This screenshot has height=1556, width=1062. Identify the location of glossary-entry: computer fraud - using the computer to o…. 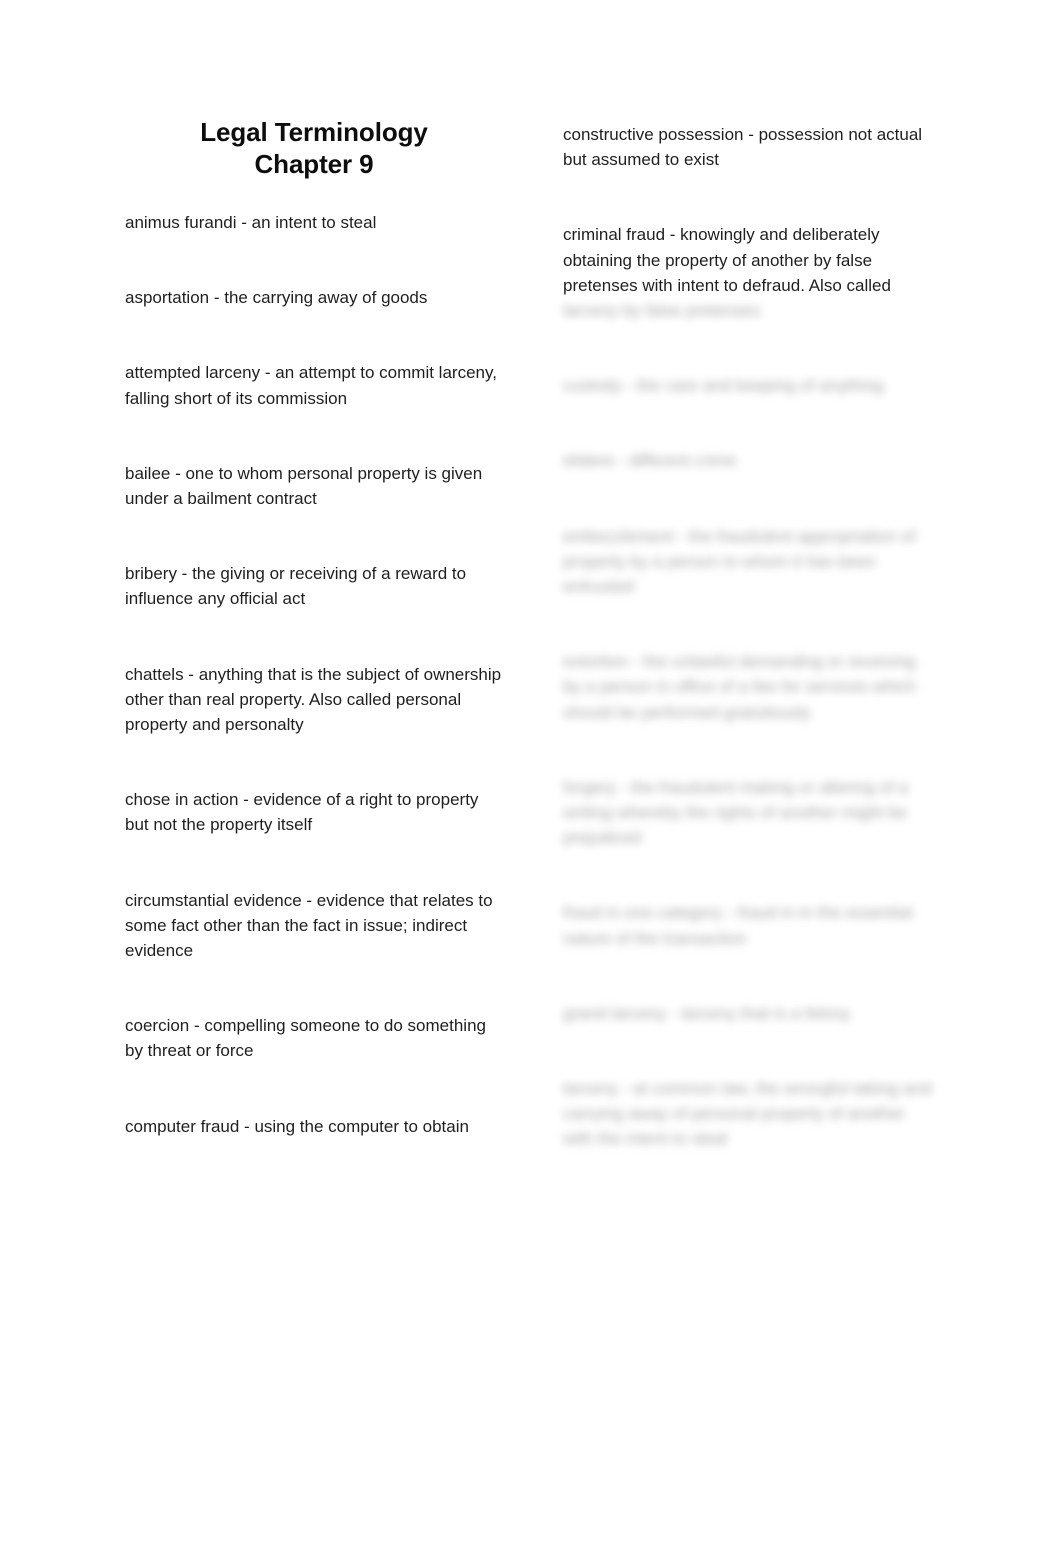
(297, 1126).